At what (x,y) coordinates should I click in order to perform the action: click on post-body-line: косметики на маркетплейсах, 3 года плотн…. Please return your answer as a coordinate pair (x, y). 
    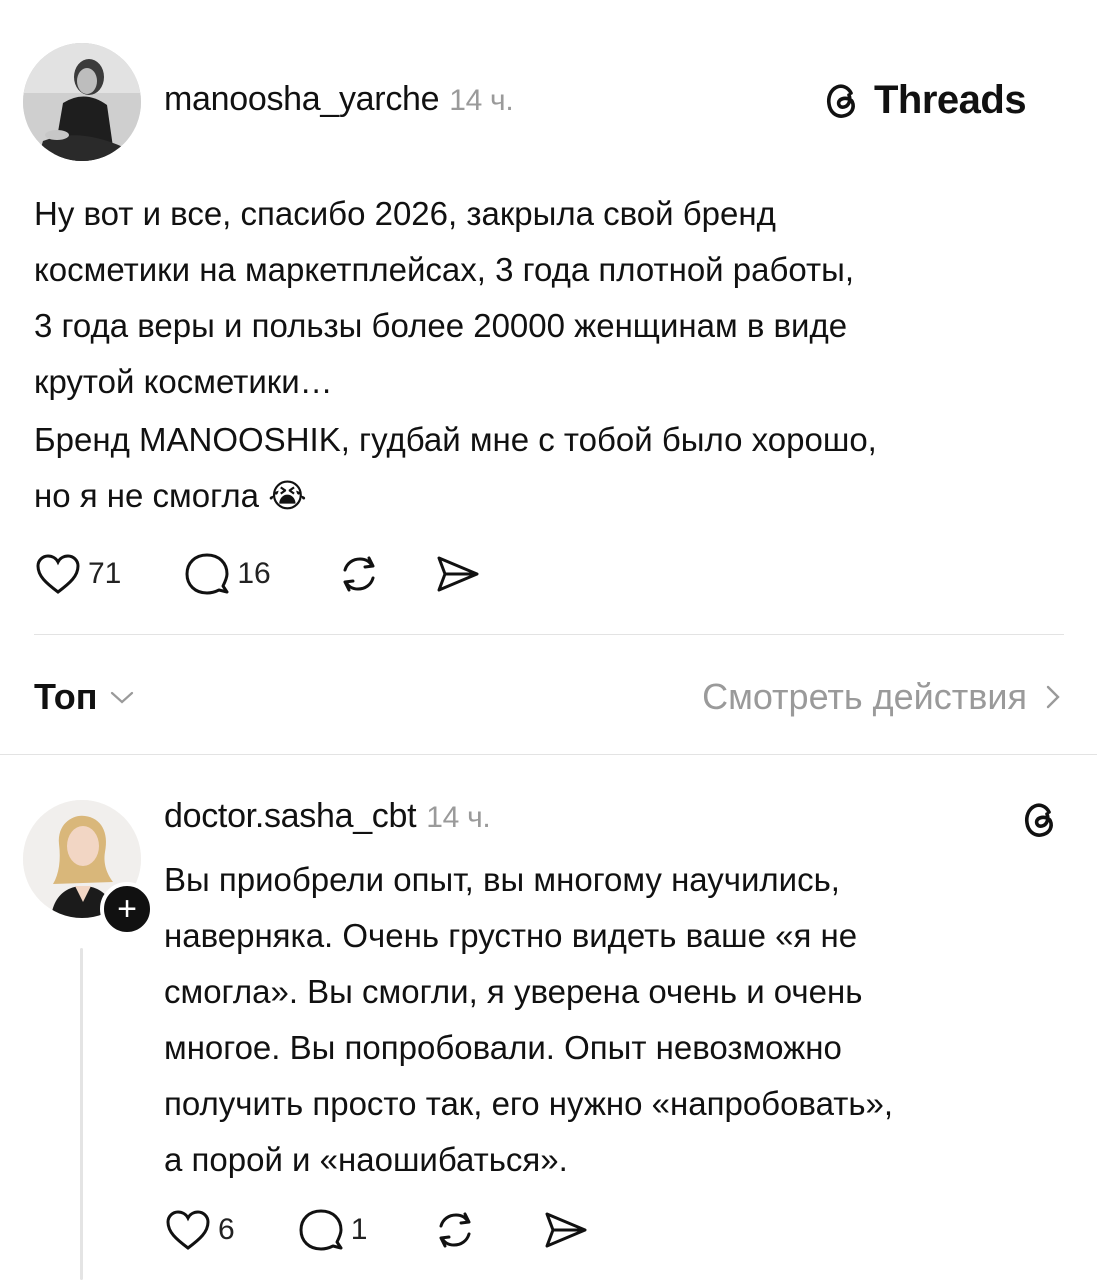
    Looking at the image, I should click on (444, 269).